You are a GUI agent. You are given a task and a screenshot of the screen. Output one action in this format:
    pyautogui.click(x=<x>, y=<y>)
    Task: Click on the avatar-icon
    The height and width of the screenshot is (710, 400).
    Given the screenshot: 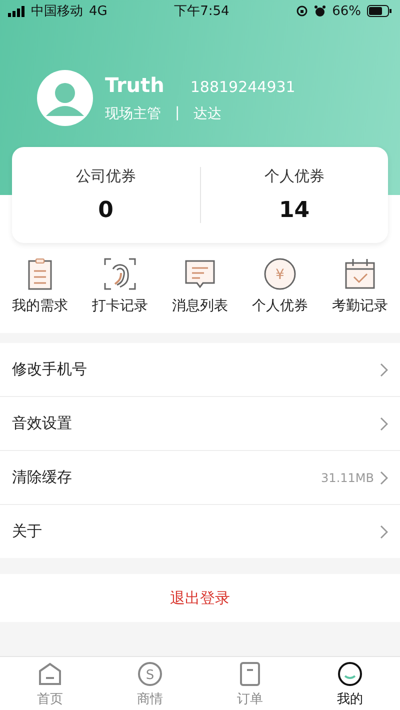 What is the action you would take?
    pyautogui.click(x=65, y=98)
    